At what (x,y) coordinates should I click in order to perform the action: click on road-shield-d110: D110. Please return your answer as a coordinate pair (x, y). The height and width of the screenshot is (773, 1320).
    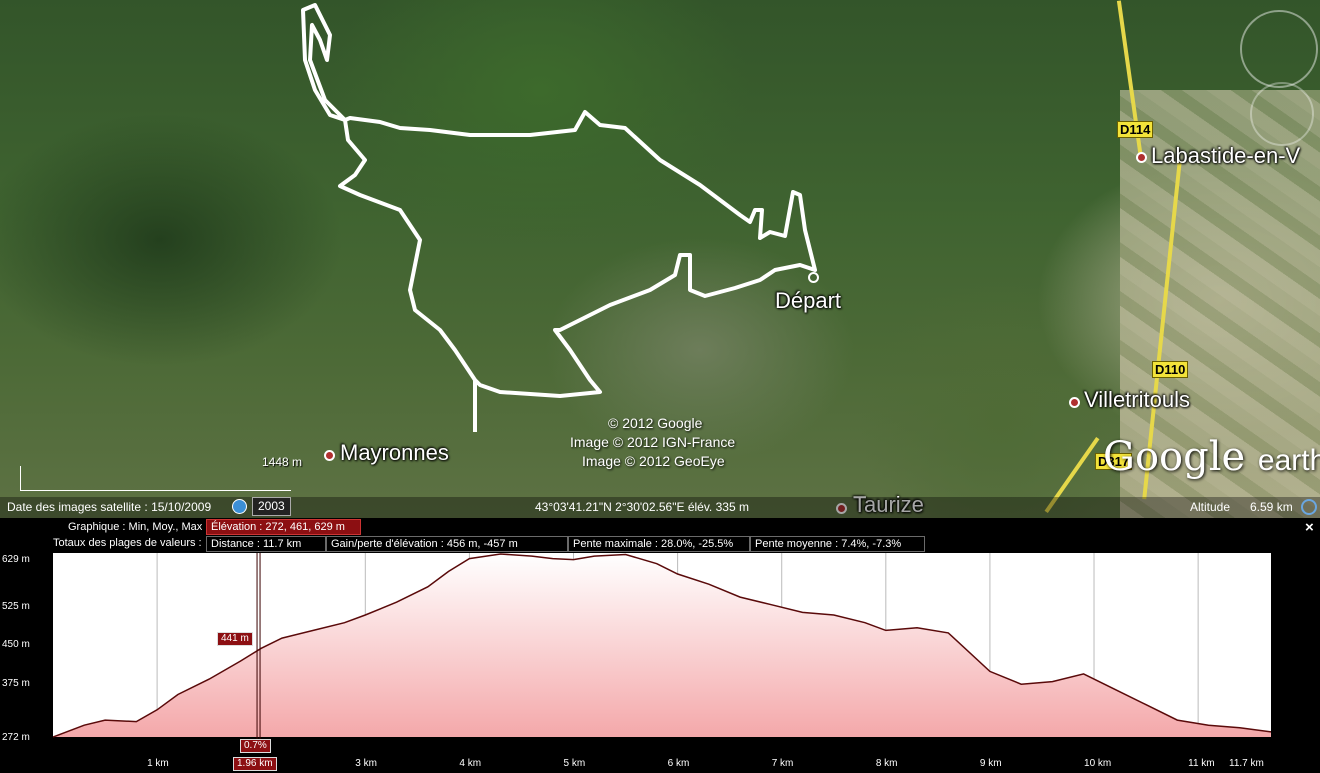
    Looking at the image, I should click on (1170, 369).